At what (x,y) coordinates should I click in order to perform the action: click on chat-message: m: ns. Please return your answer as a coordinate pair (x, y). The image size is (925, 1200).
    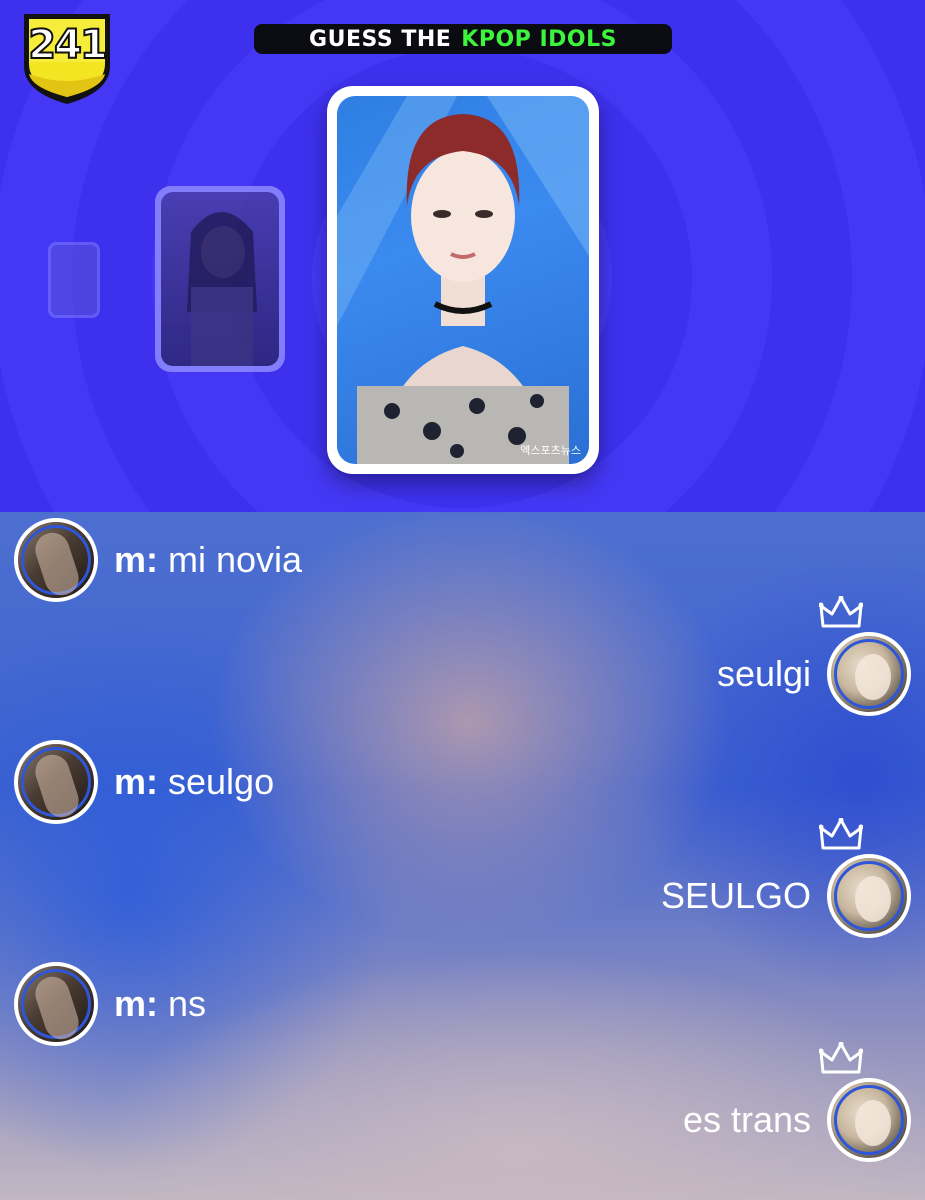
    Looking at the image, I should click on (110, 1004).